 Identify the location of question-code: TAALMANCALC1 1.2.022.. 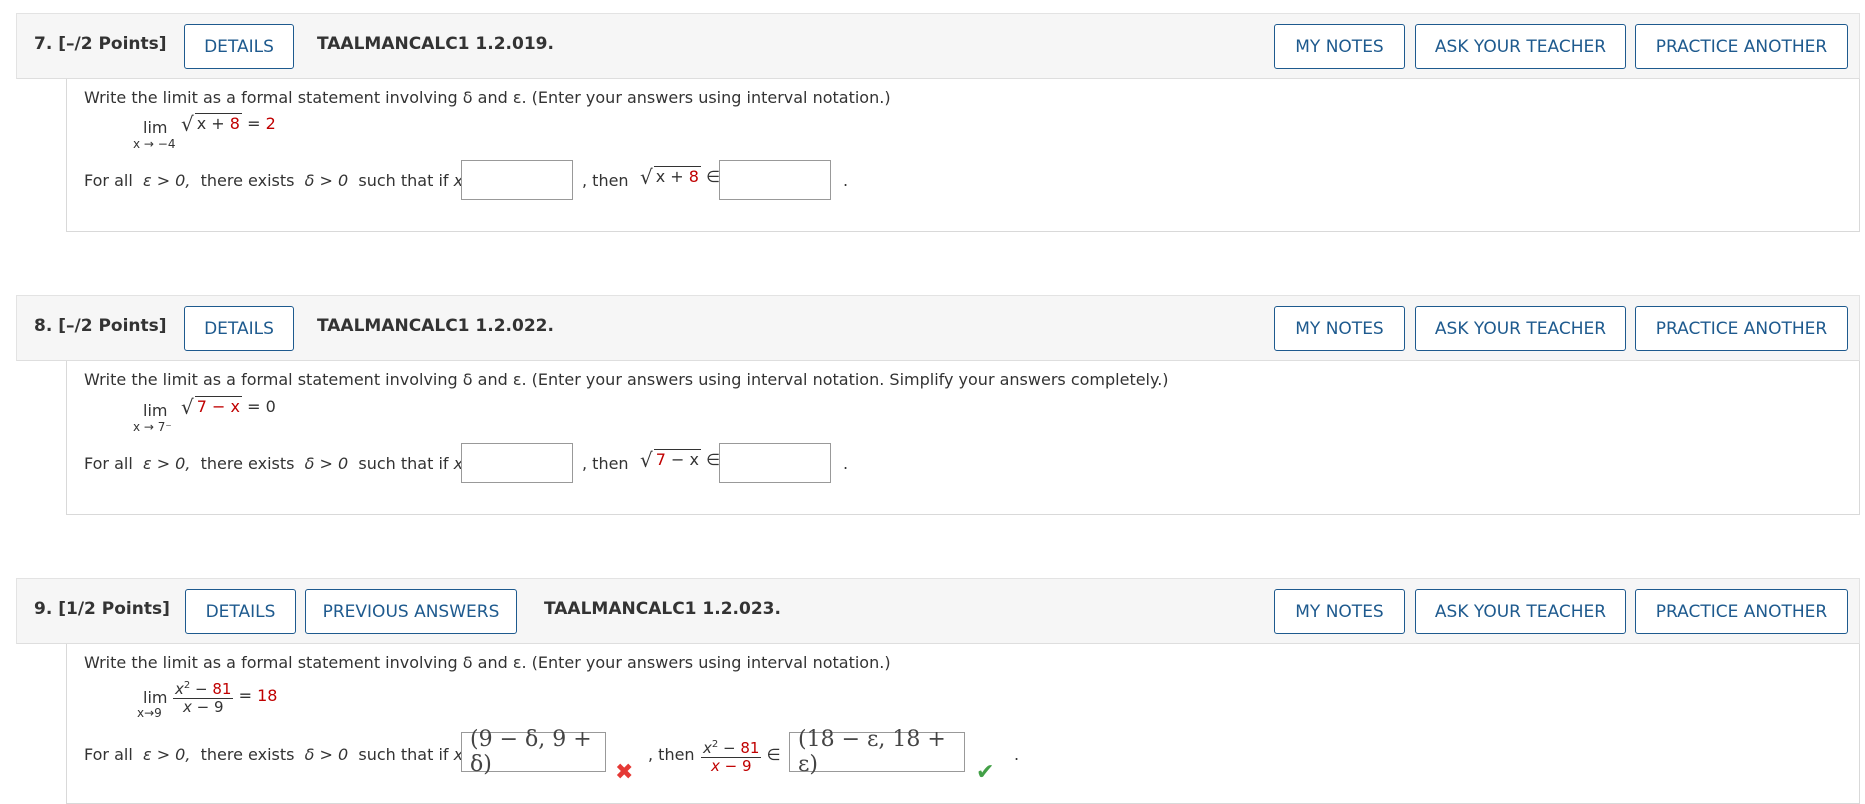
(435, 326).